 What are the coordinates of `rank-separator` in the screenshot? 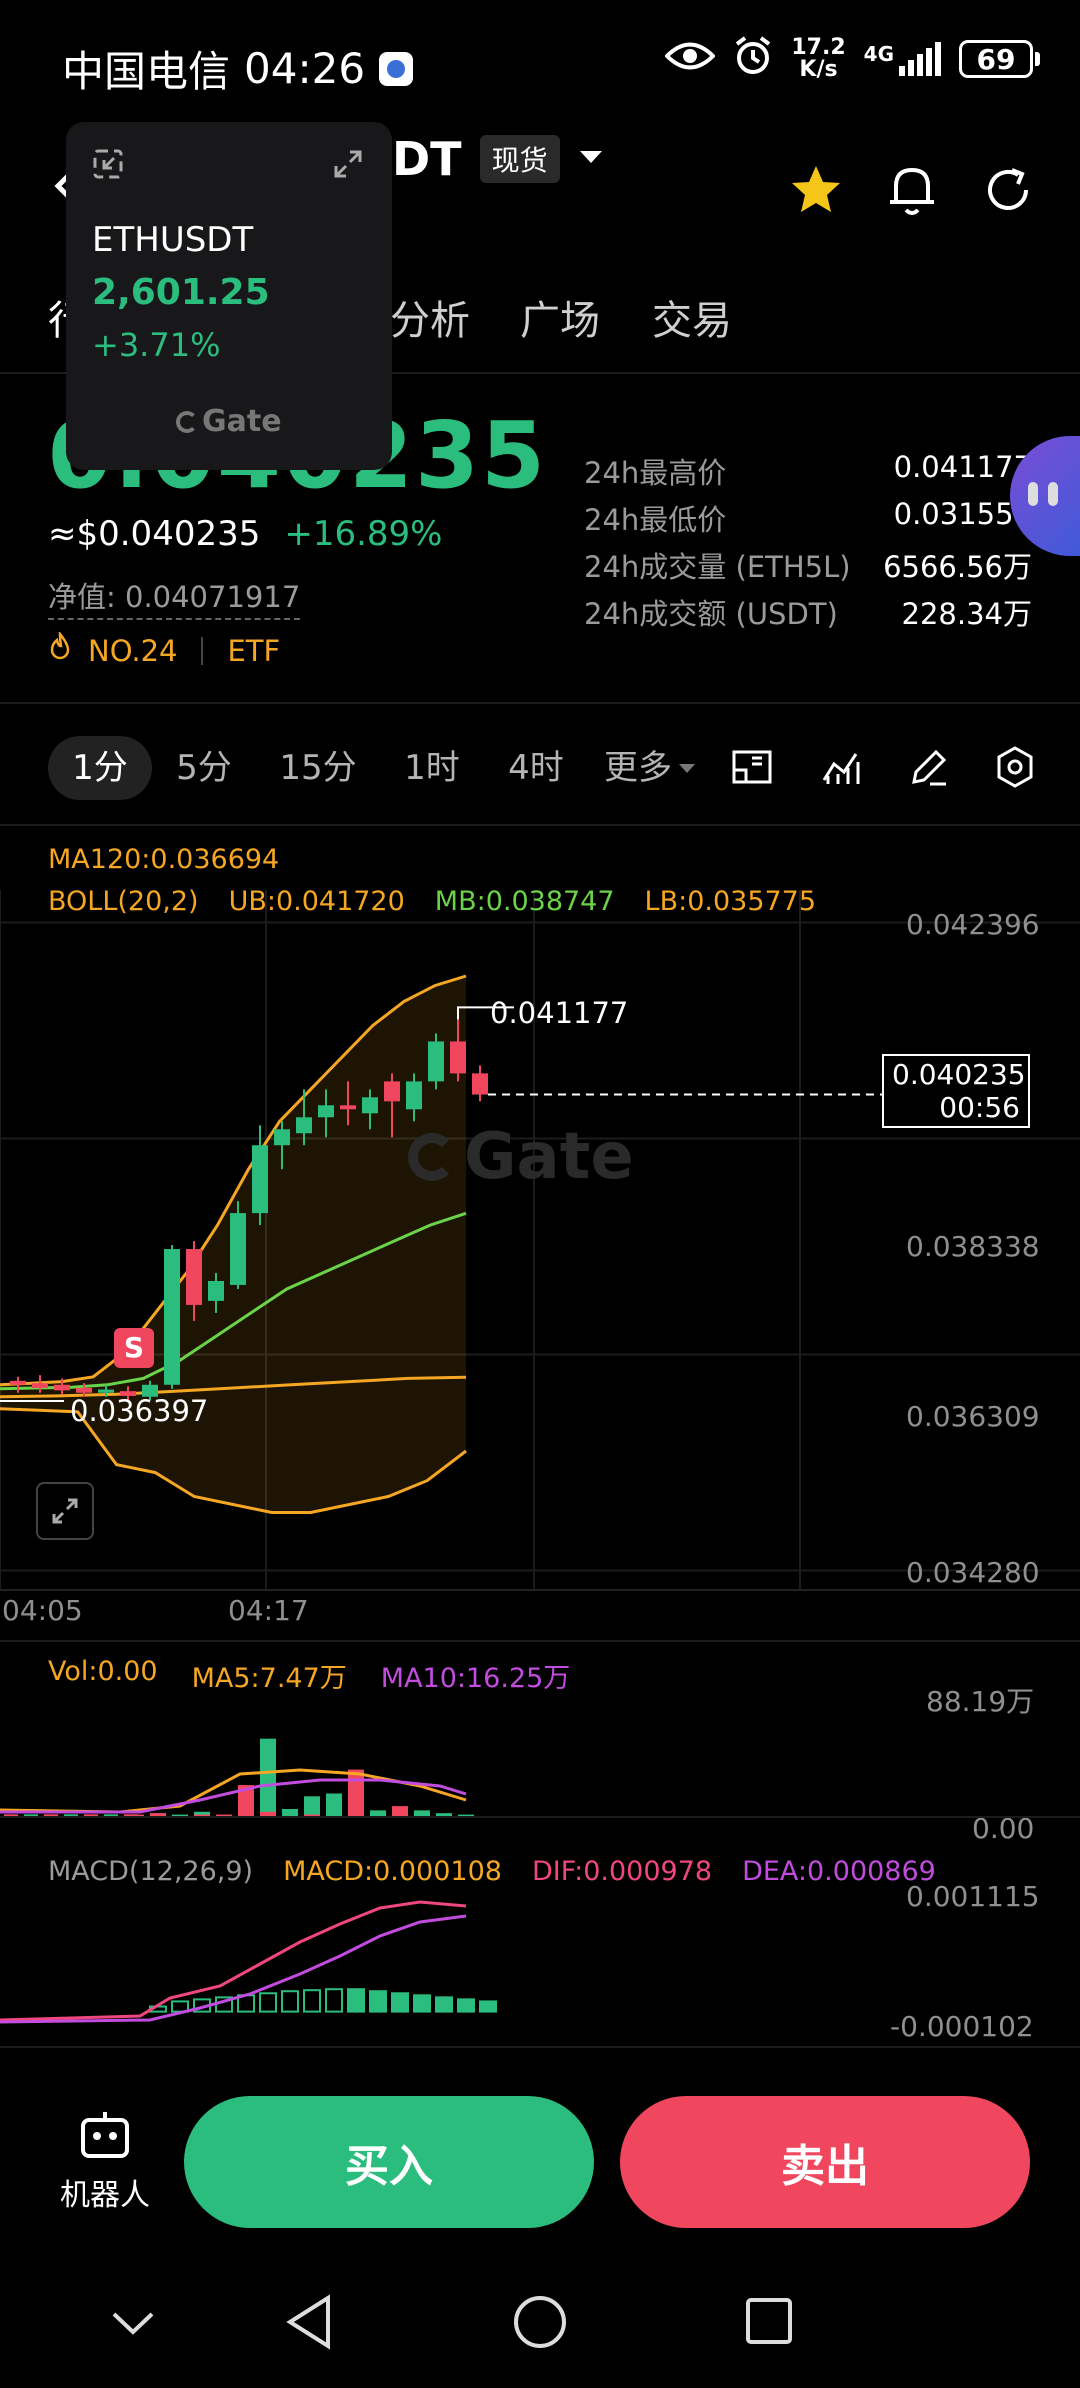 It's located at (202, 650).